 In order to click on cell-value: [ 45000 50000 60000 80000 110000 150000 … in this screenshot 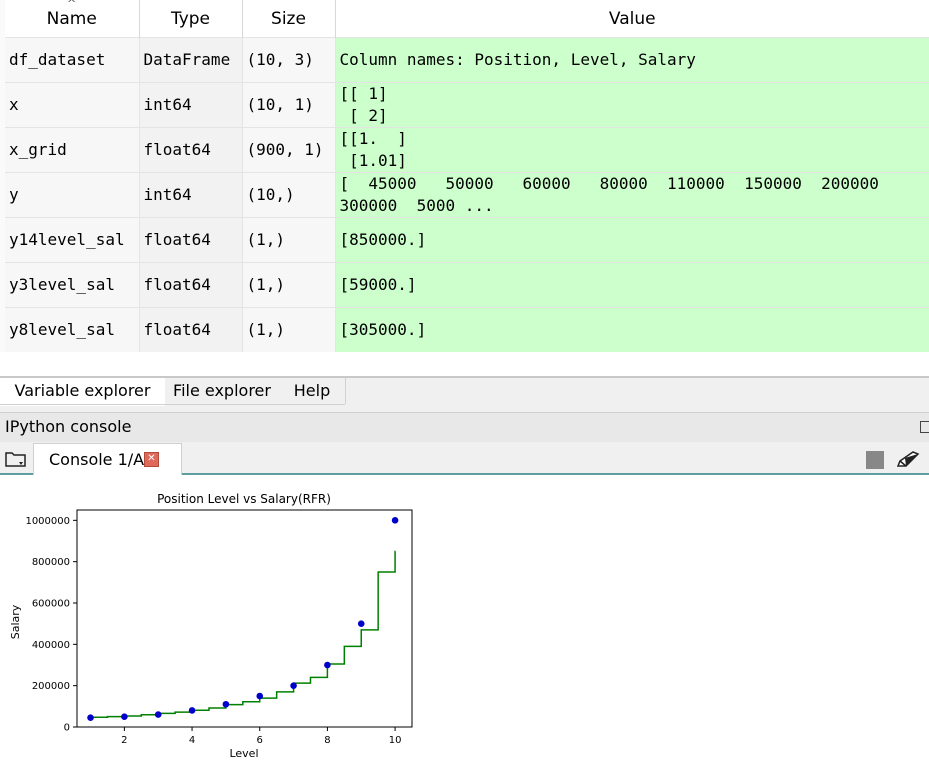, I will do `click(632, 195)`.